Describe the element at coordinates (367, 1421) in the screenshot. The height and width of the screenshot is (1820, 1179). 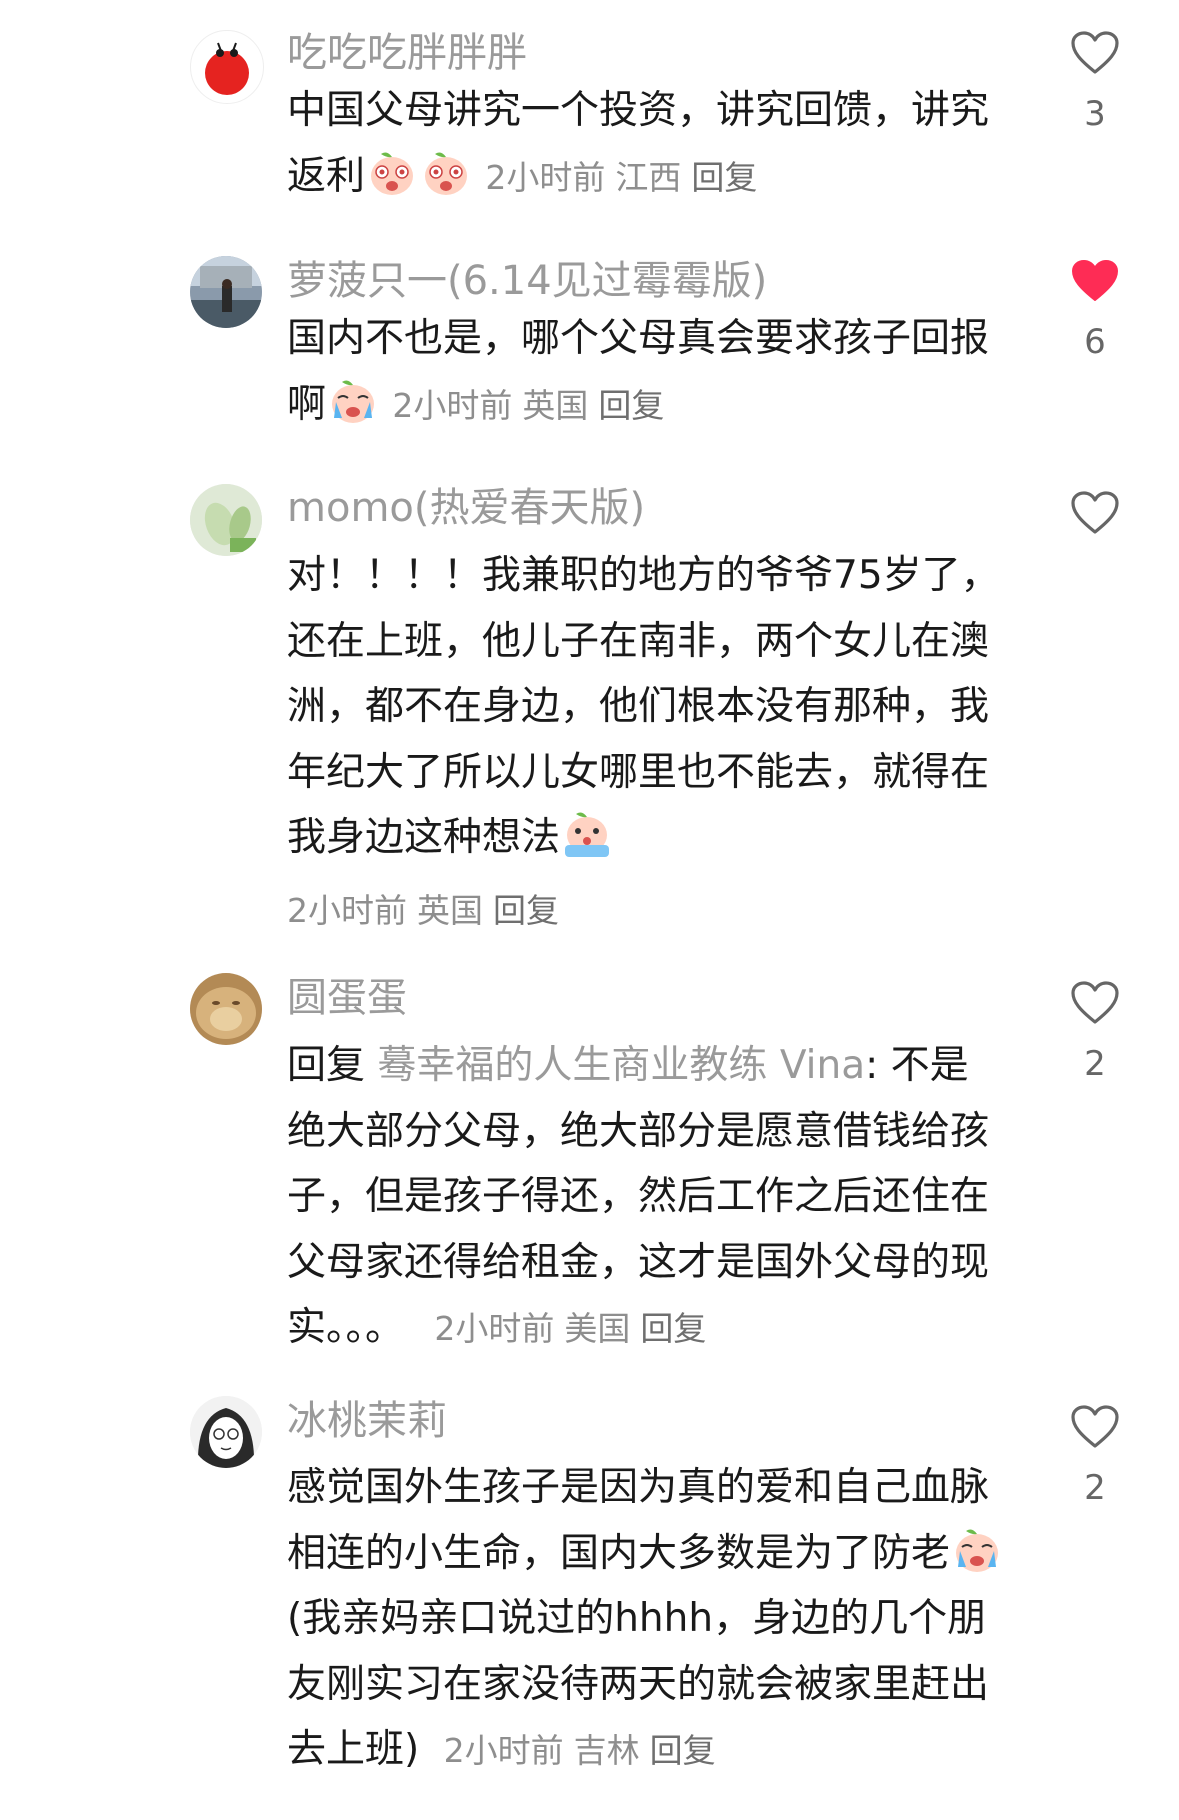
I see `username: 冰桃茉莉` at that location.